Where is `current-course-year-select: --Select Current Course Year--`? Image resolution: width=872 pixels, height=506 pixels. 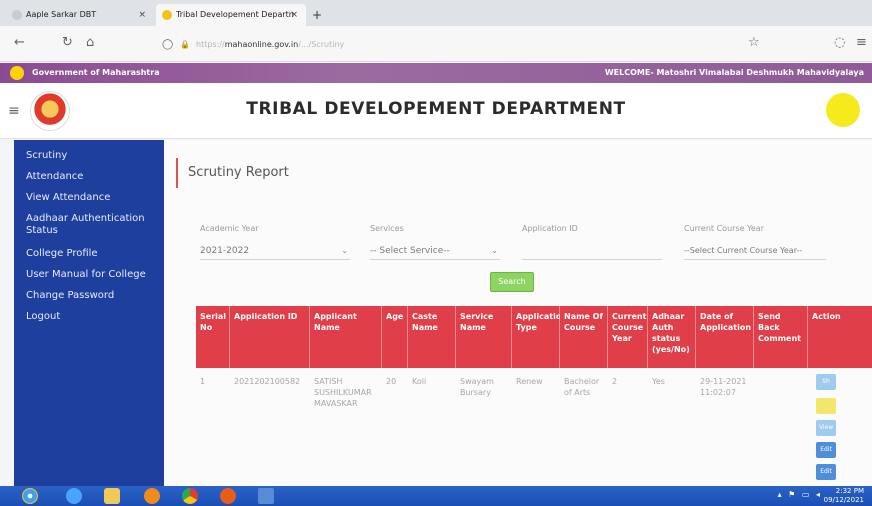
current-course-year-select: --Select Current Course Year-- is located at coordinates (755, 251).